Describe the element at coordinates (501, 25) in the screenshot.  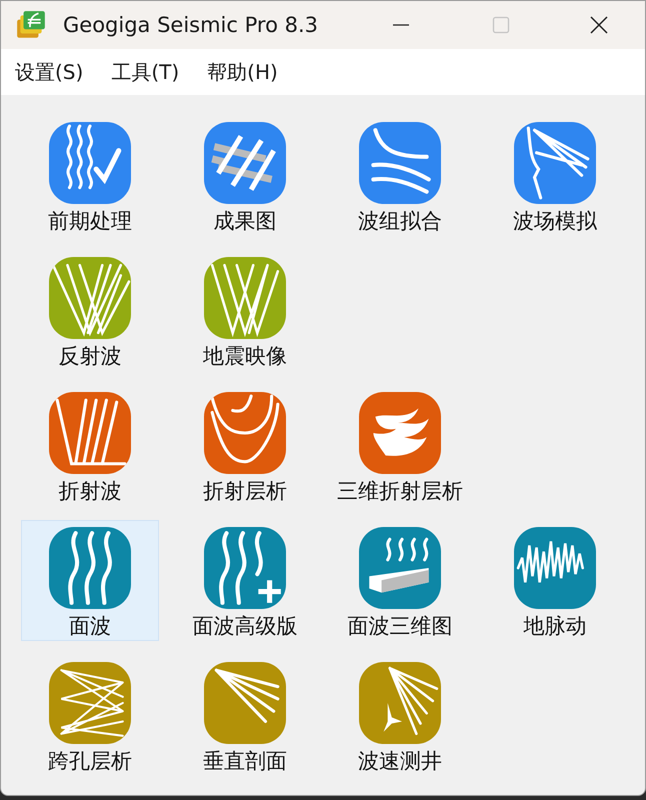
I see `maximize-icon` at that location.